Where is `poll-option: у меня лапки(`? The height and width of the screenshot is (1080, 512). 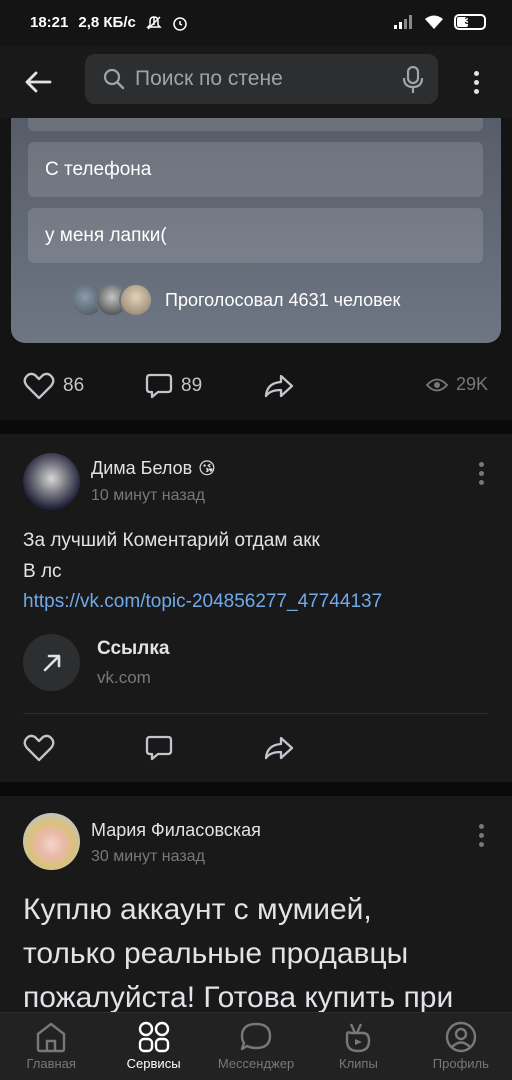 poll-option: у меня лапки( is located at coordinates (255, 235).